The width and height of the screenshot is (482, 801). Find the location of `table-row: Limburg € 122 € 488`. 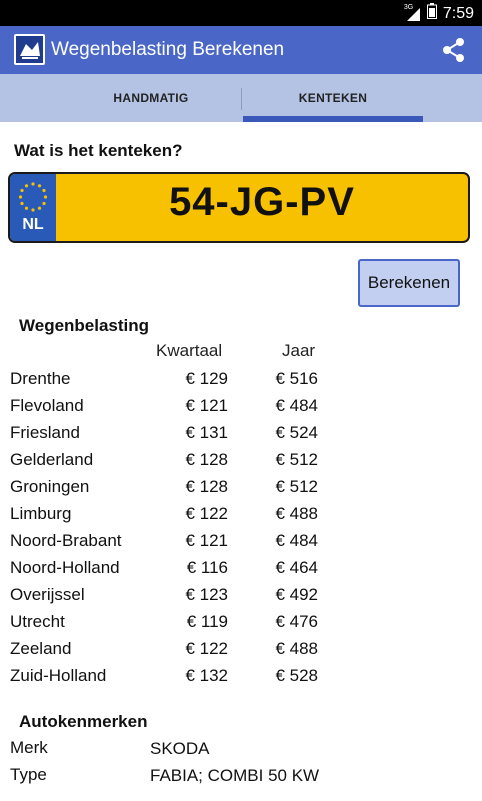

table-row: Limburg € 122 € 488 is located at coordinates (241, 517).